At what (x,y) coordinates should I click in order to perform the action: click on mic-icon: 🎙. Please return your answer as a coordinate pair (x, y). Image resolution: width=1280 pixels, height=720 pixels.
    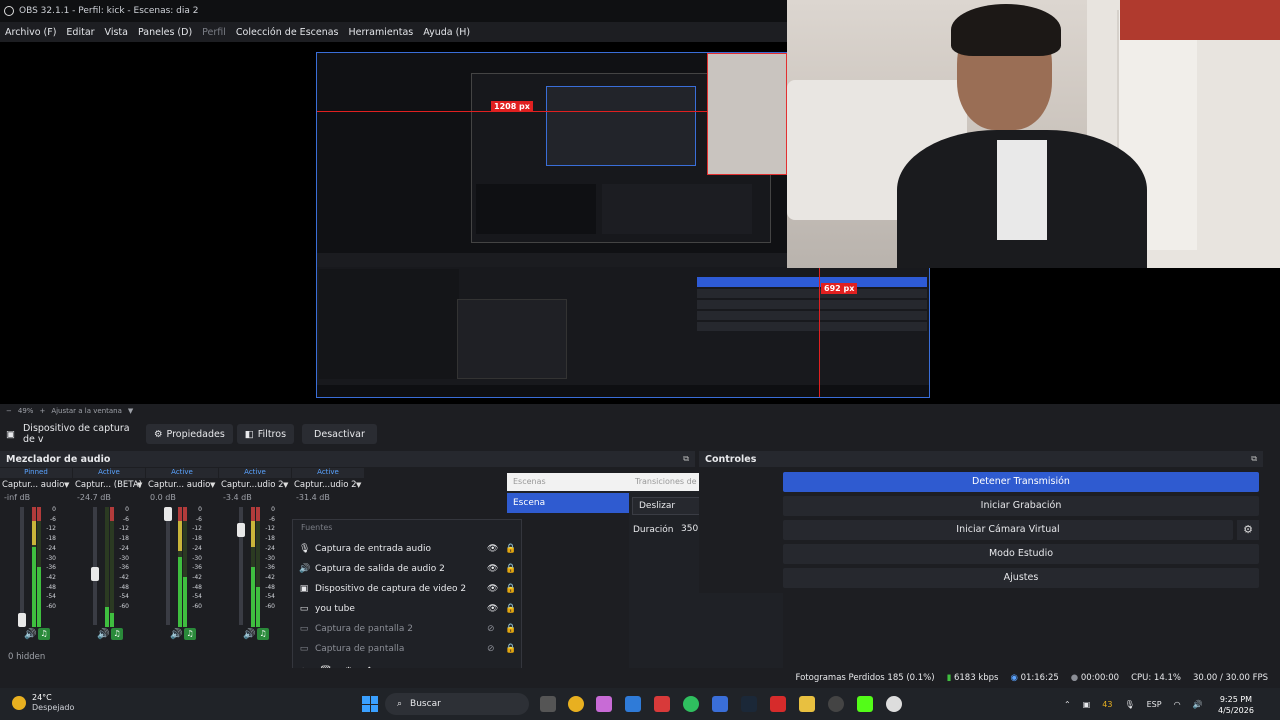
    Looking at the image, I should click on (1129, 704).